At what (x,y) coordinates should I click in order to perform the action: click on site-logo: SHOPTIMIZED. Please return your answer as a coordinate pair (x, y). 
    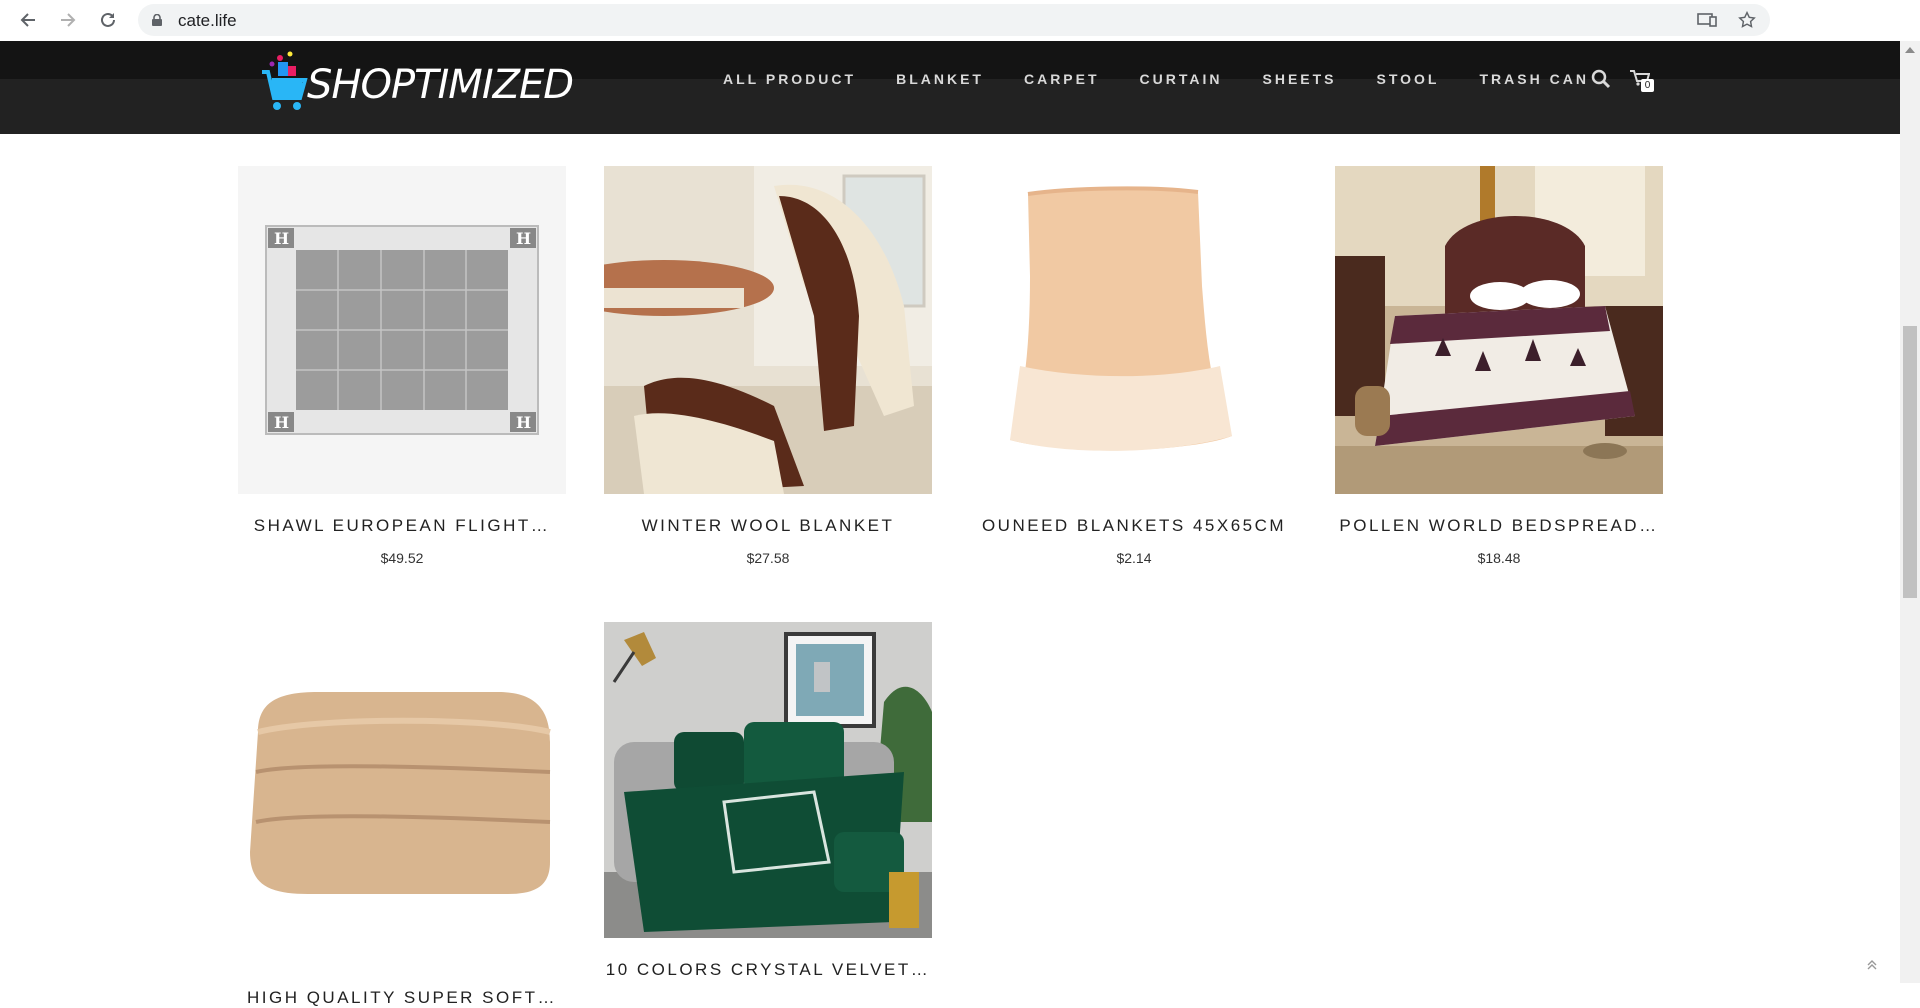
    Looking at the image, I should click on (417, 82).